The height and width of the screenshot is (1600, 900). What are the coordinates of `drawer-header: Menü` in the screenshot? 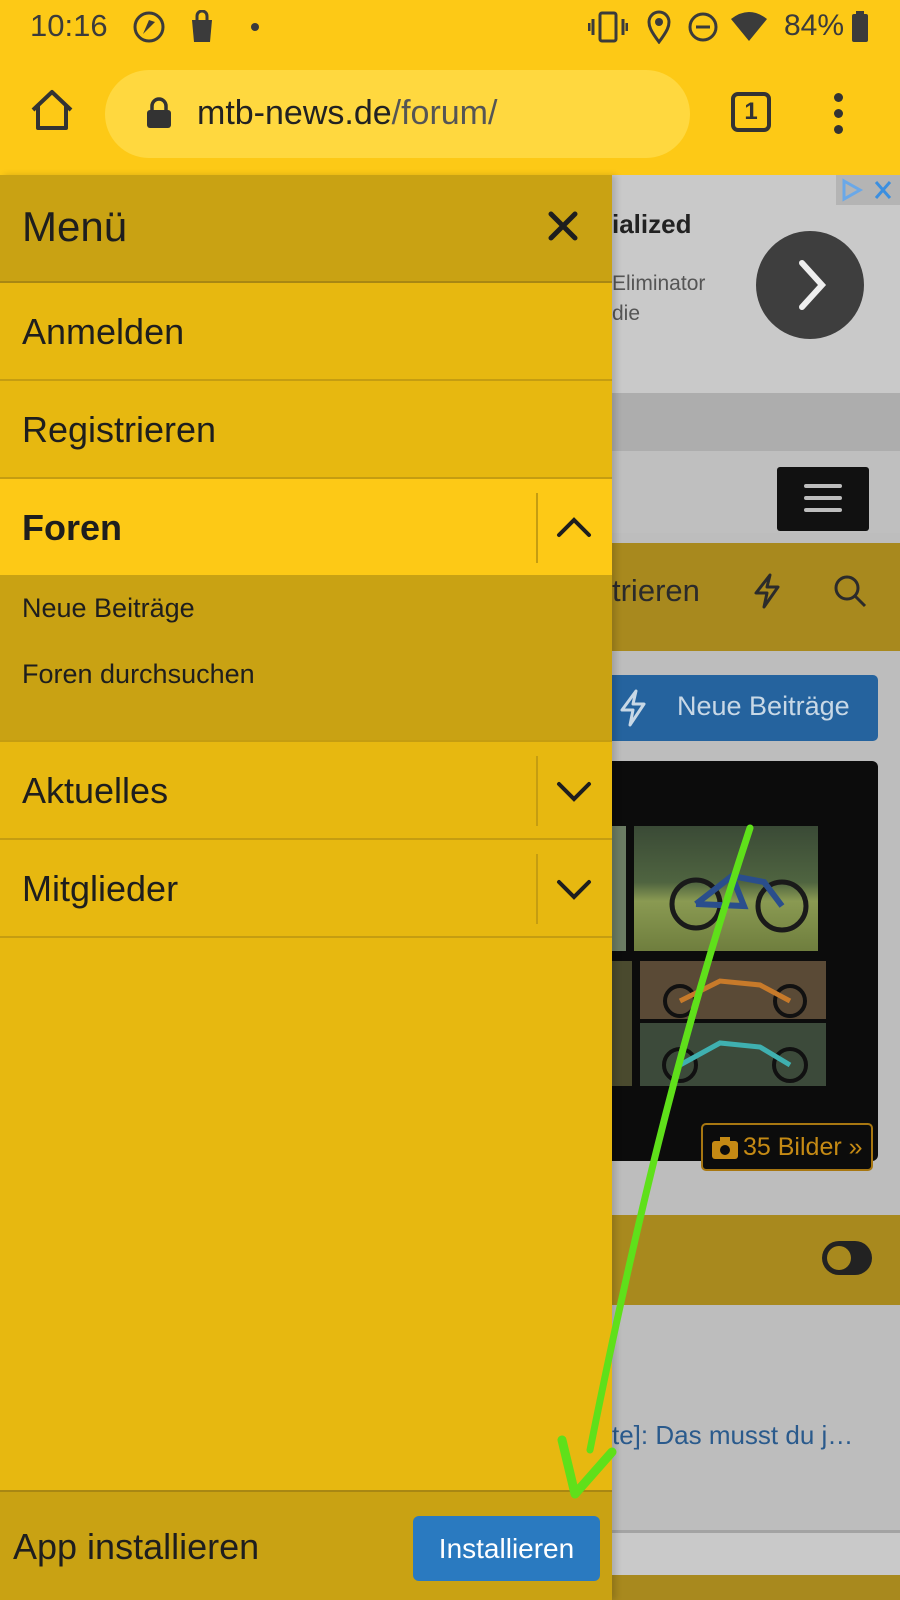 It's located at (306, 229).